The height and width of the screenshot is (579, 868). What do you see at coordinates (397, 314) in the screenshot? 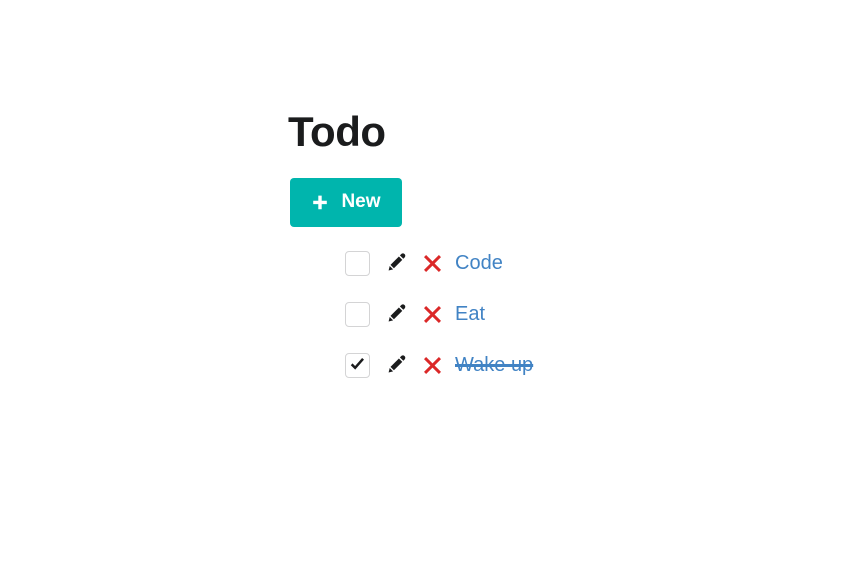
I see `edit-todo-eat-button` at bounding box center [397, 314].